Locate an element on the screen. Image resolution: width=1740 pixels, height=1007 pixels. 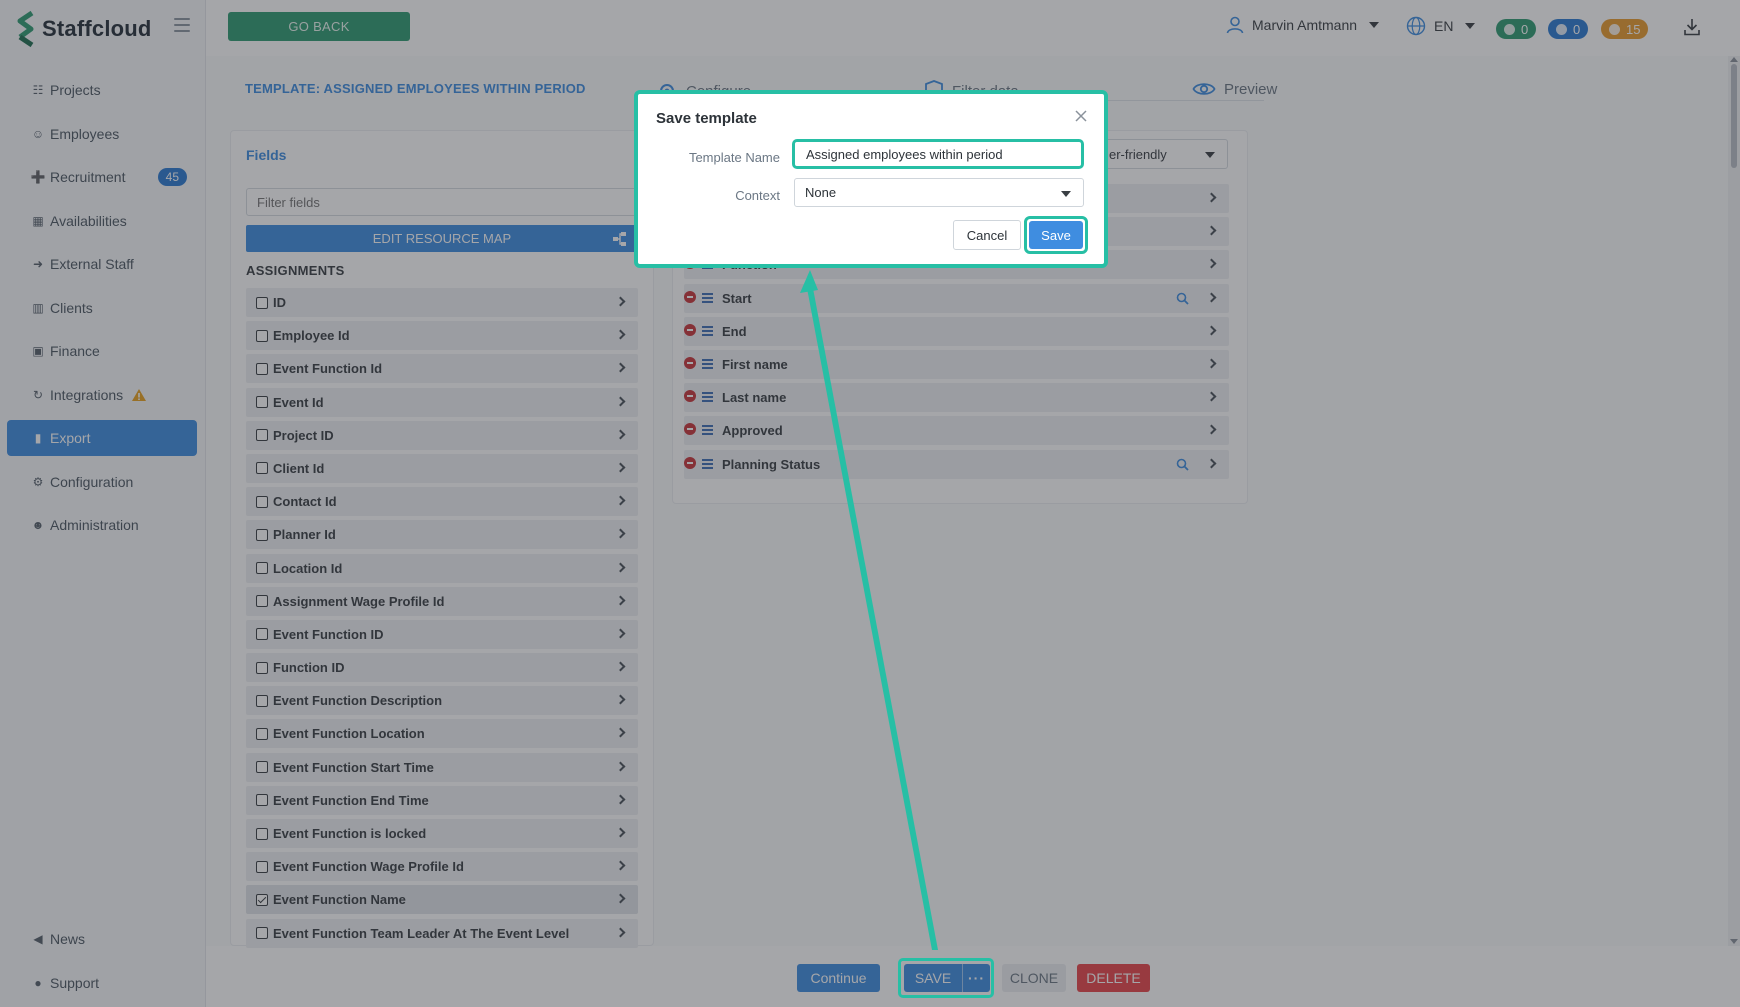
selected-field-row: Start is located at coordinates (956, 298).